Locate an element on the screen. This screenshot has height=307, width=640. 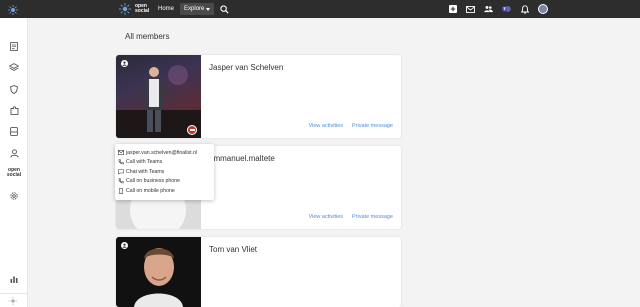
header-actions is located at coordinates (498, 9).